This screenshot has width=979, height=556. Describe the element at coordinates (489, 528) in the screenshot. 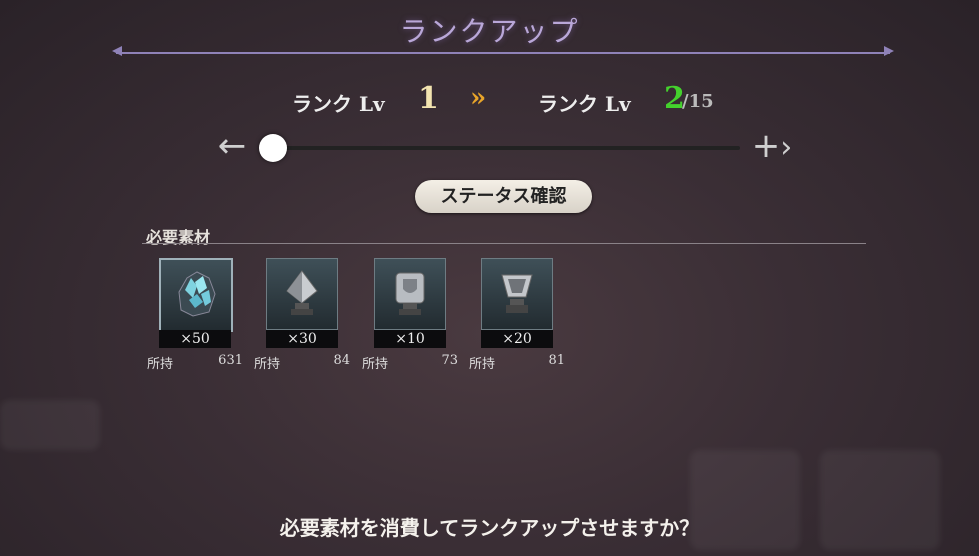

I see `confirmation-question: 必要素材を消費してランクアップさせますか？` at that location.